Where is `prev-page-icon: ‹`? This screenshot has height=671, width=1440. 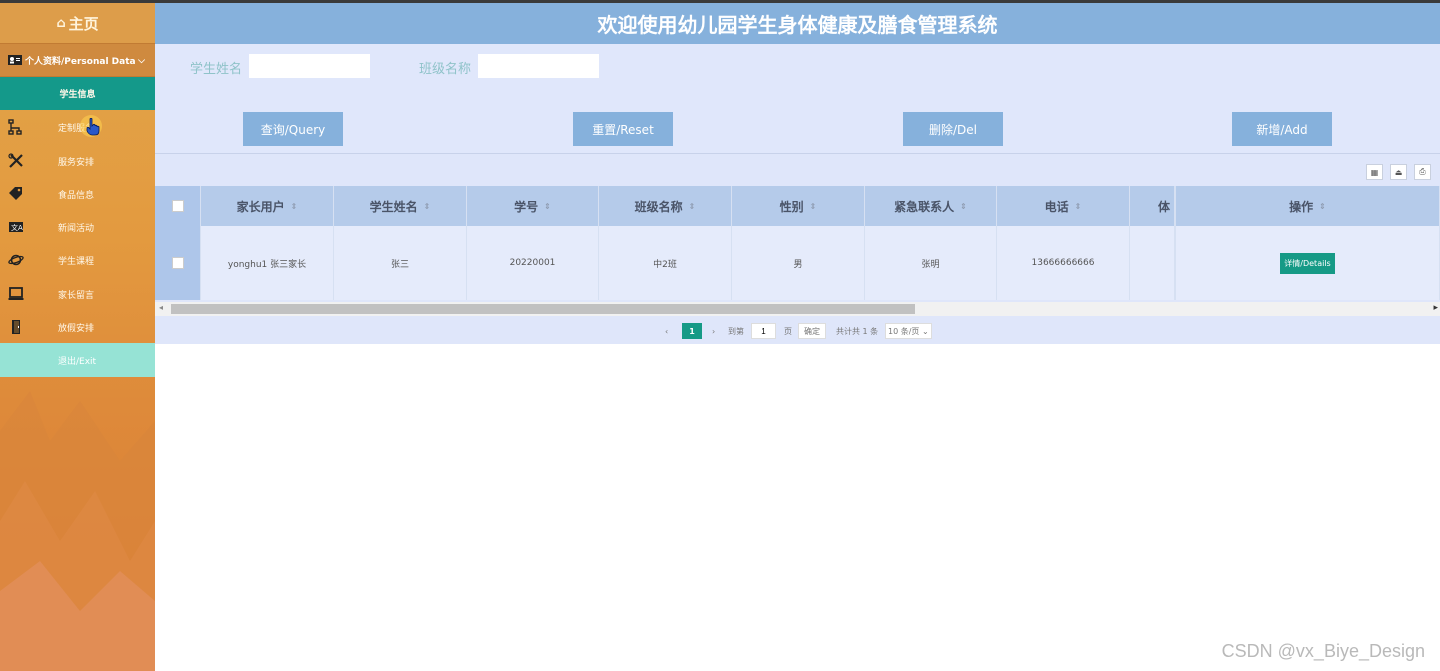
prev-page-icon: ‹ is located at coordinates (666, 331).